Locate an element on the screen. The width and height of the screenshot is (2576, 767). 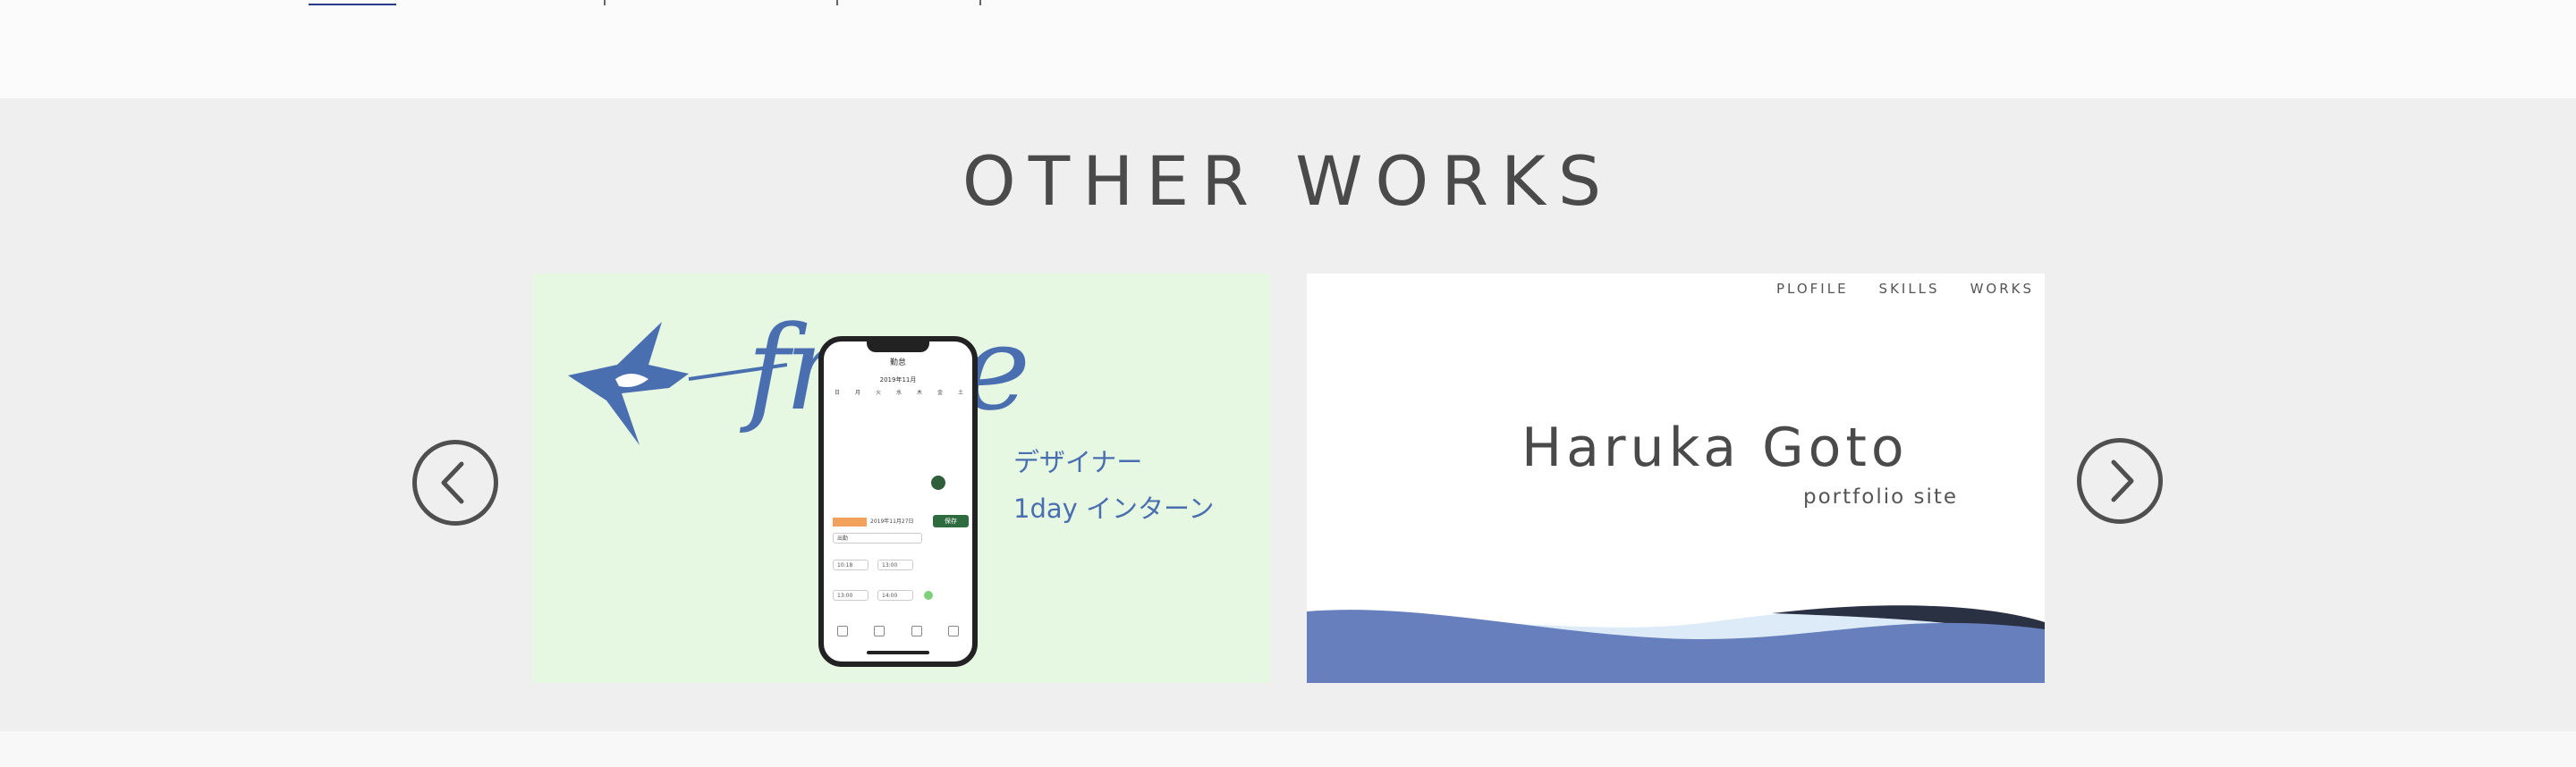
home-icon is located at coordinates (842, 631).